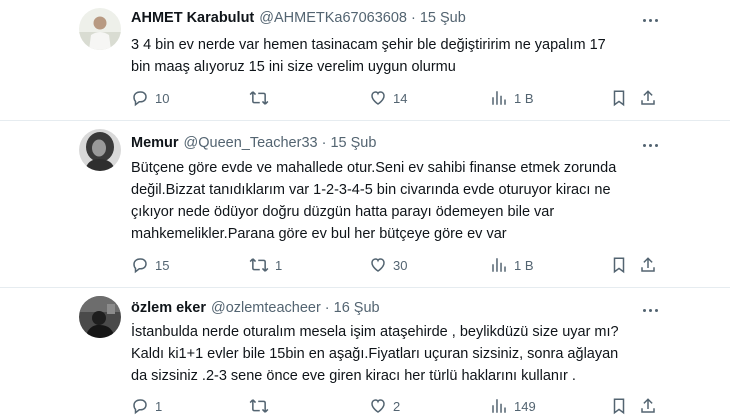 Image resolution: width=730 pixels, height=420 pixels. Describe the element at coordinates (388, 265) in the screenshot. I see `like-button: 30` at that location.